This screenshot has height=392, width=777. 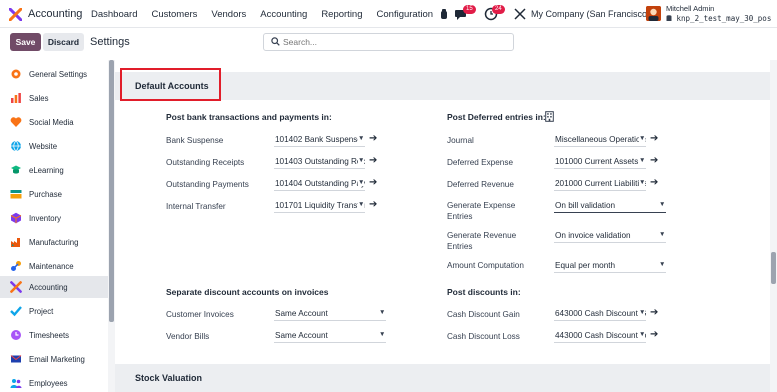 I want to click on label-line: Generate Revenue, so click(x=482, y=235).